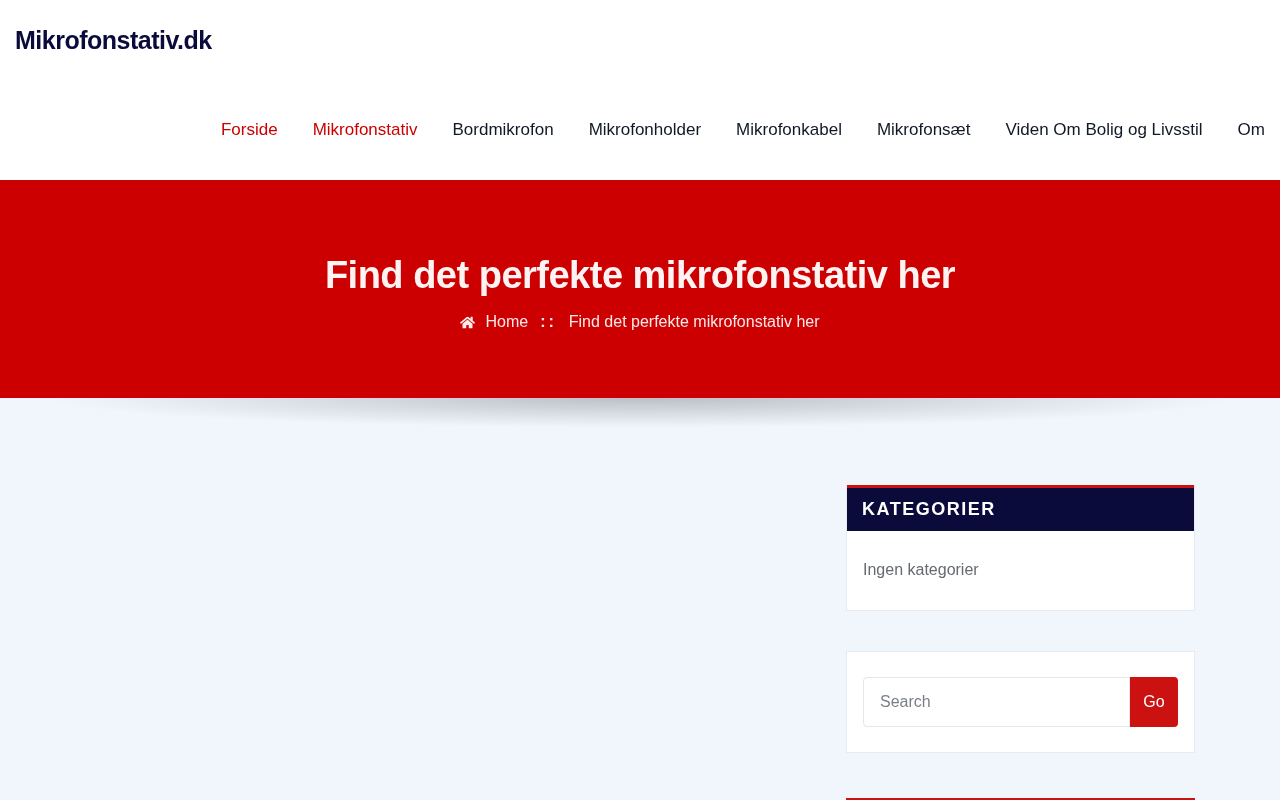 Image resolution: width=1280 pixels, height=800 pixels. I want to click on nav-link: Mikrofonholder, so click(645, 129).